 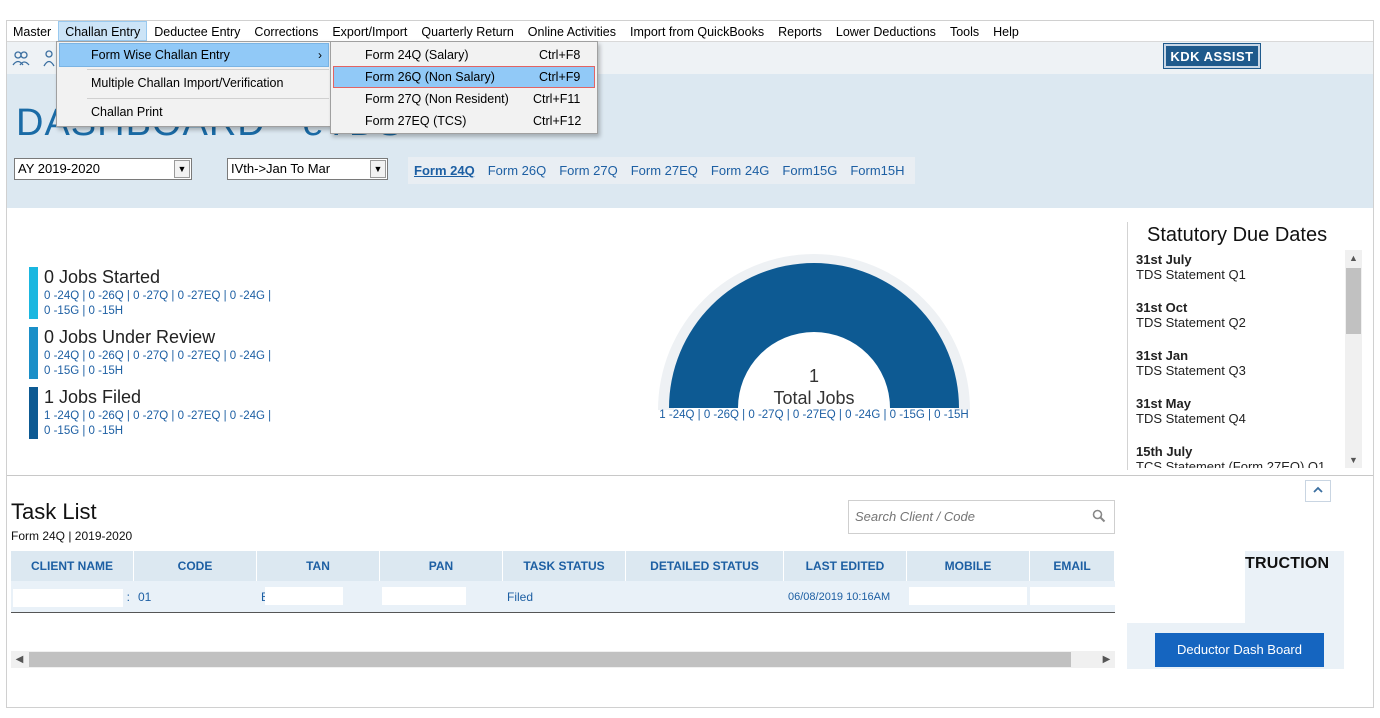 I want to click on instruction-panel: TRUCTION Deductor Dash Board, so click(x=1235, y=610).